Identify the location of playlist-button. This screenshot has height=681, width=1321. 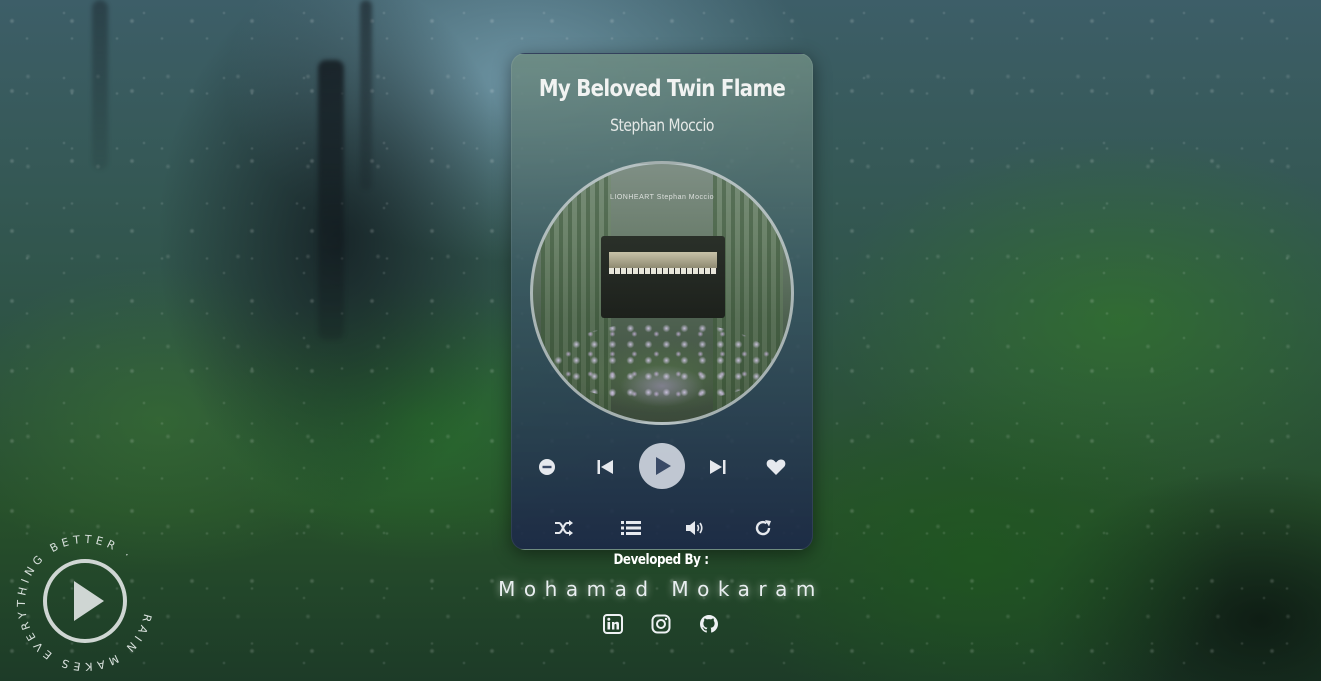
(631, 528).